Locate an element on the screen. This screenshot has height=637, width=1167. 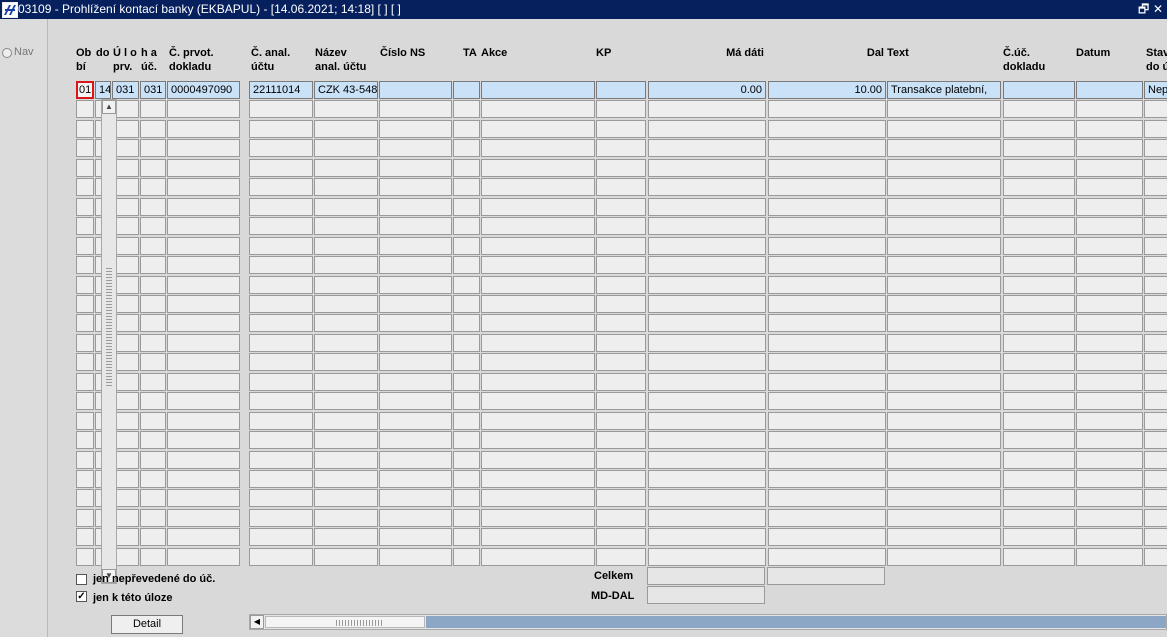
only-this-task-checkbox: ✓ is located at coordinates (81, 596).